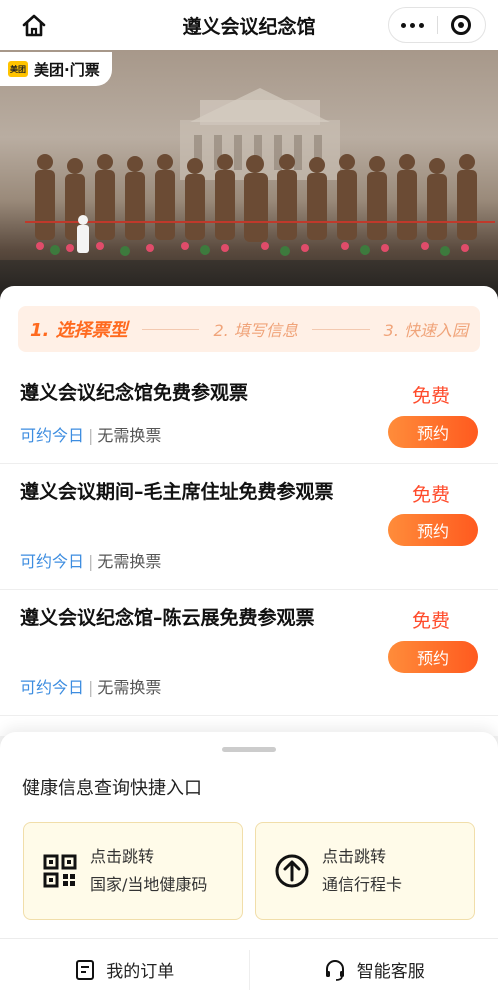  I want to click on headset-icon, so click(334, 970).